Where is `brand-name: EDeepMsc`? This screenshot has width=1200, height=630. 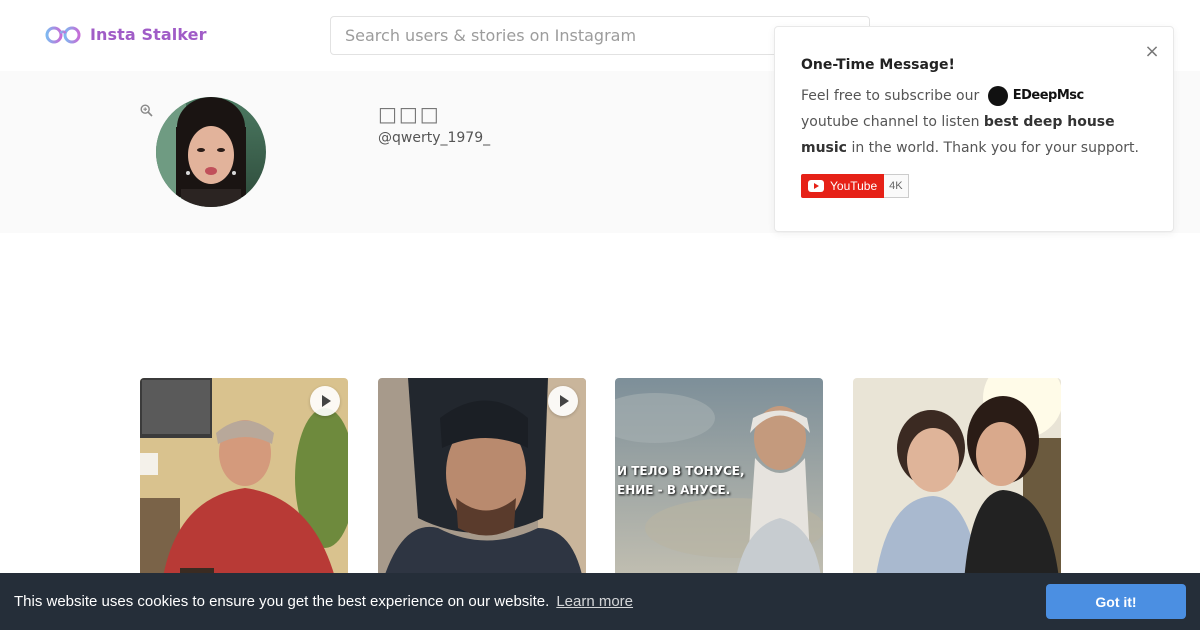 brand-name: EDeepMsc is located at coordinates (1048, 95).